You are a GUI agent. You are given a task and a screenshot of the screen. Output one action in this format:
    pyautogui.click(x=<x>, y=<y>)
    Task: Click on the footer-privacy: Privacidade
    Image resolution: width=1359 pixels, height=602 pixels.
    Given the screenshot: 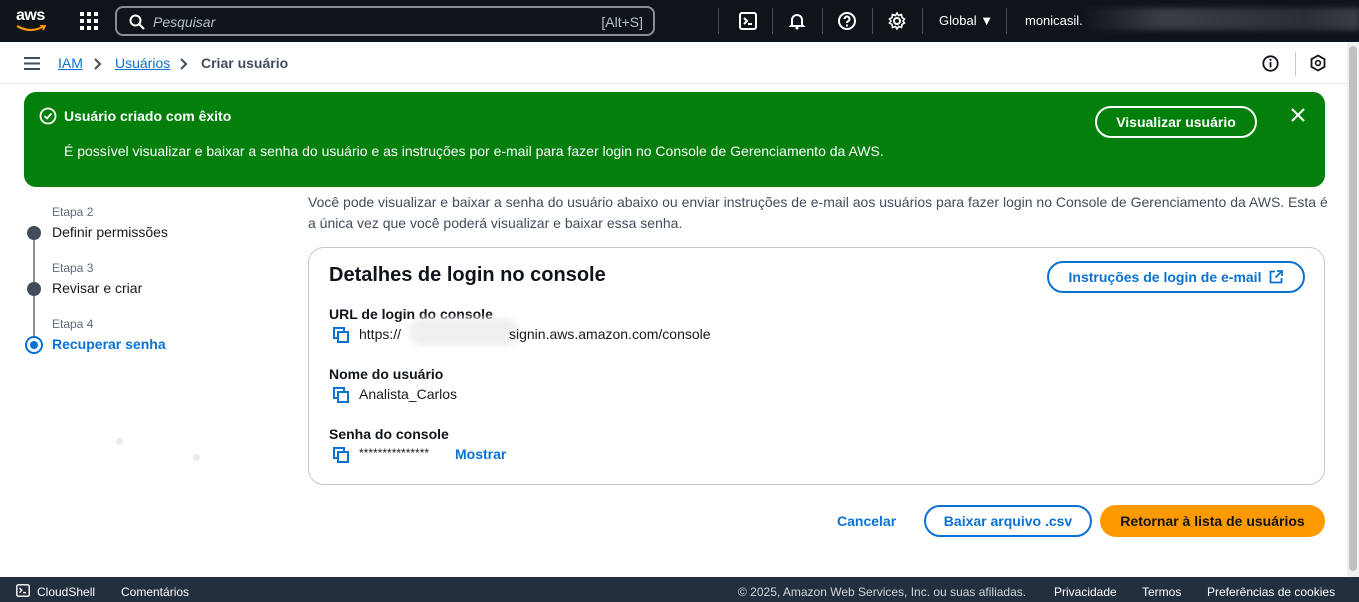 What is the action you would take?
    pyautogui.click(x=1085, y=592)
    